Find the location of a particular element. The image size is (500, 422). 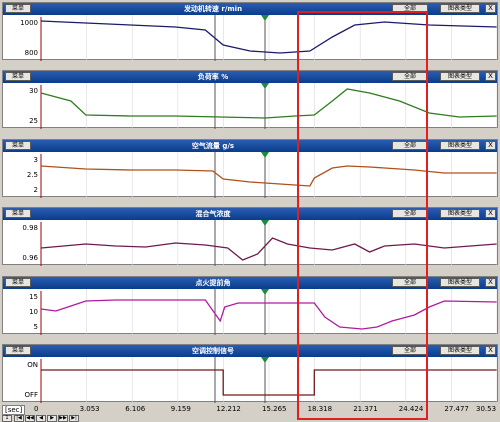

time-tick-label: 3.053 is located at coordinates (89, 409).